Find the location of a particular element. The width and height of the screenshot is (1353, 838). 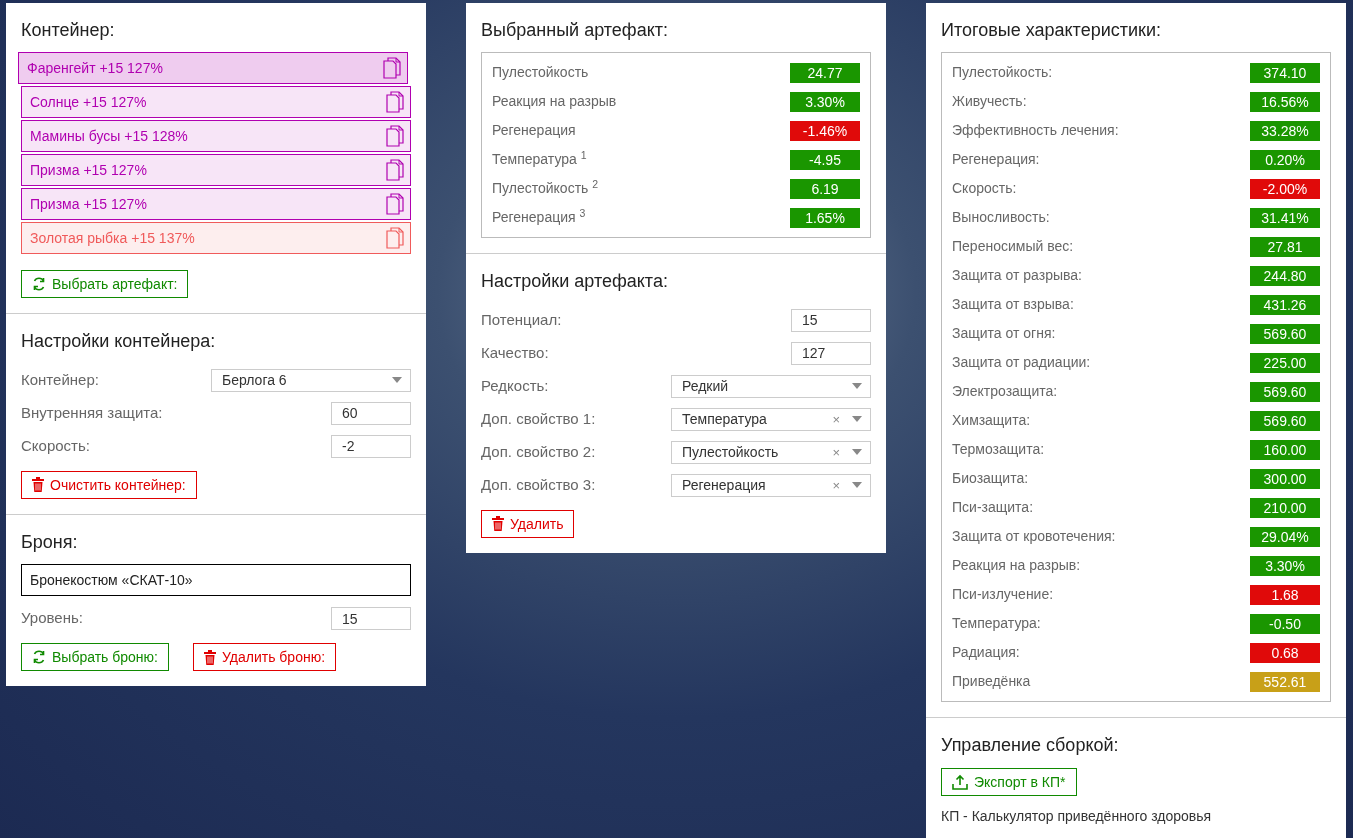

section-title: Настройки контейнера: is located at coordinates (119, 342).